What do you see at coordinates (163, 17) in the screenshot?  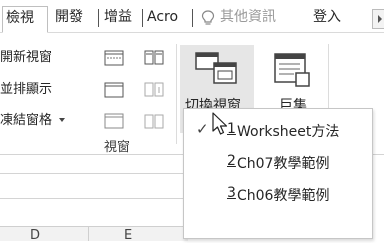 I see `tab-acrobat-label: Acro` at bounding box center [163, 17].